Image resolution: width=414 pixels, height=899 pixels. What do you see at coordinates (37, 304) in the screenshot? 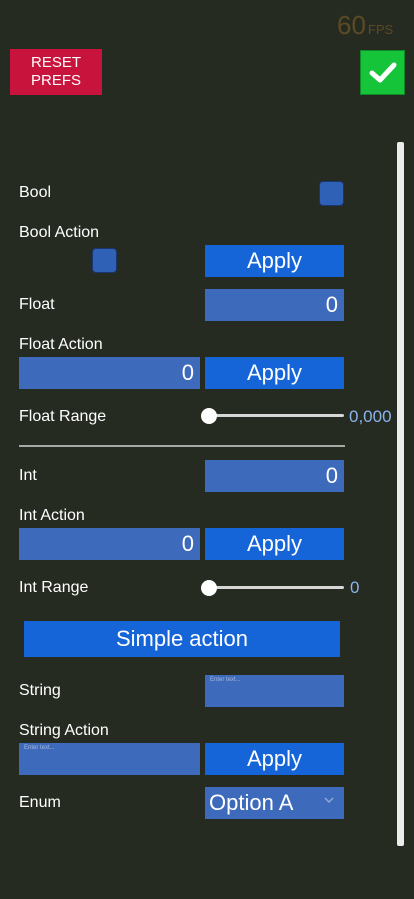
I see `float-label: Float` at bounding box center [37, 304].